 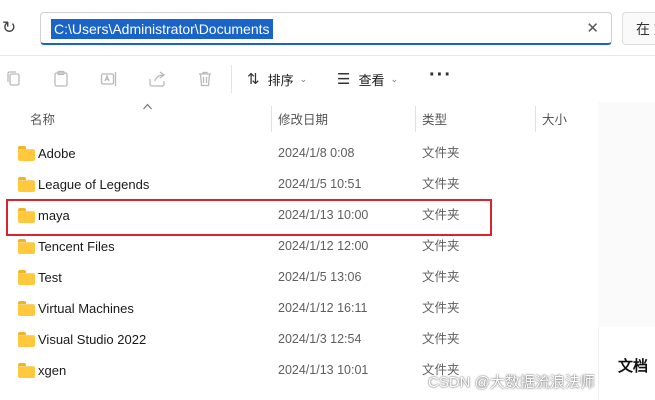 I want to click on modified-date: 2024/1/5 10:51, so click(x=320, y=184).